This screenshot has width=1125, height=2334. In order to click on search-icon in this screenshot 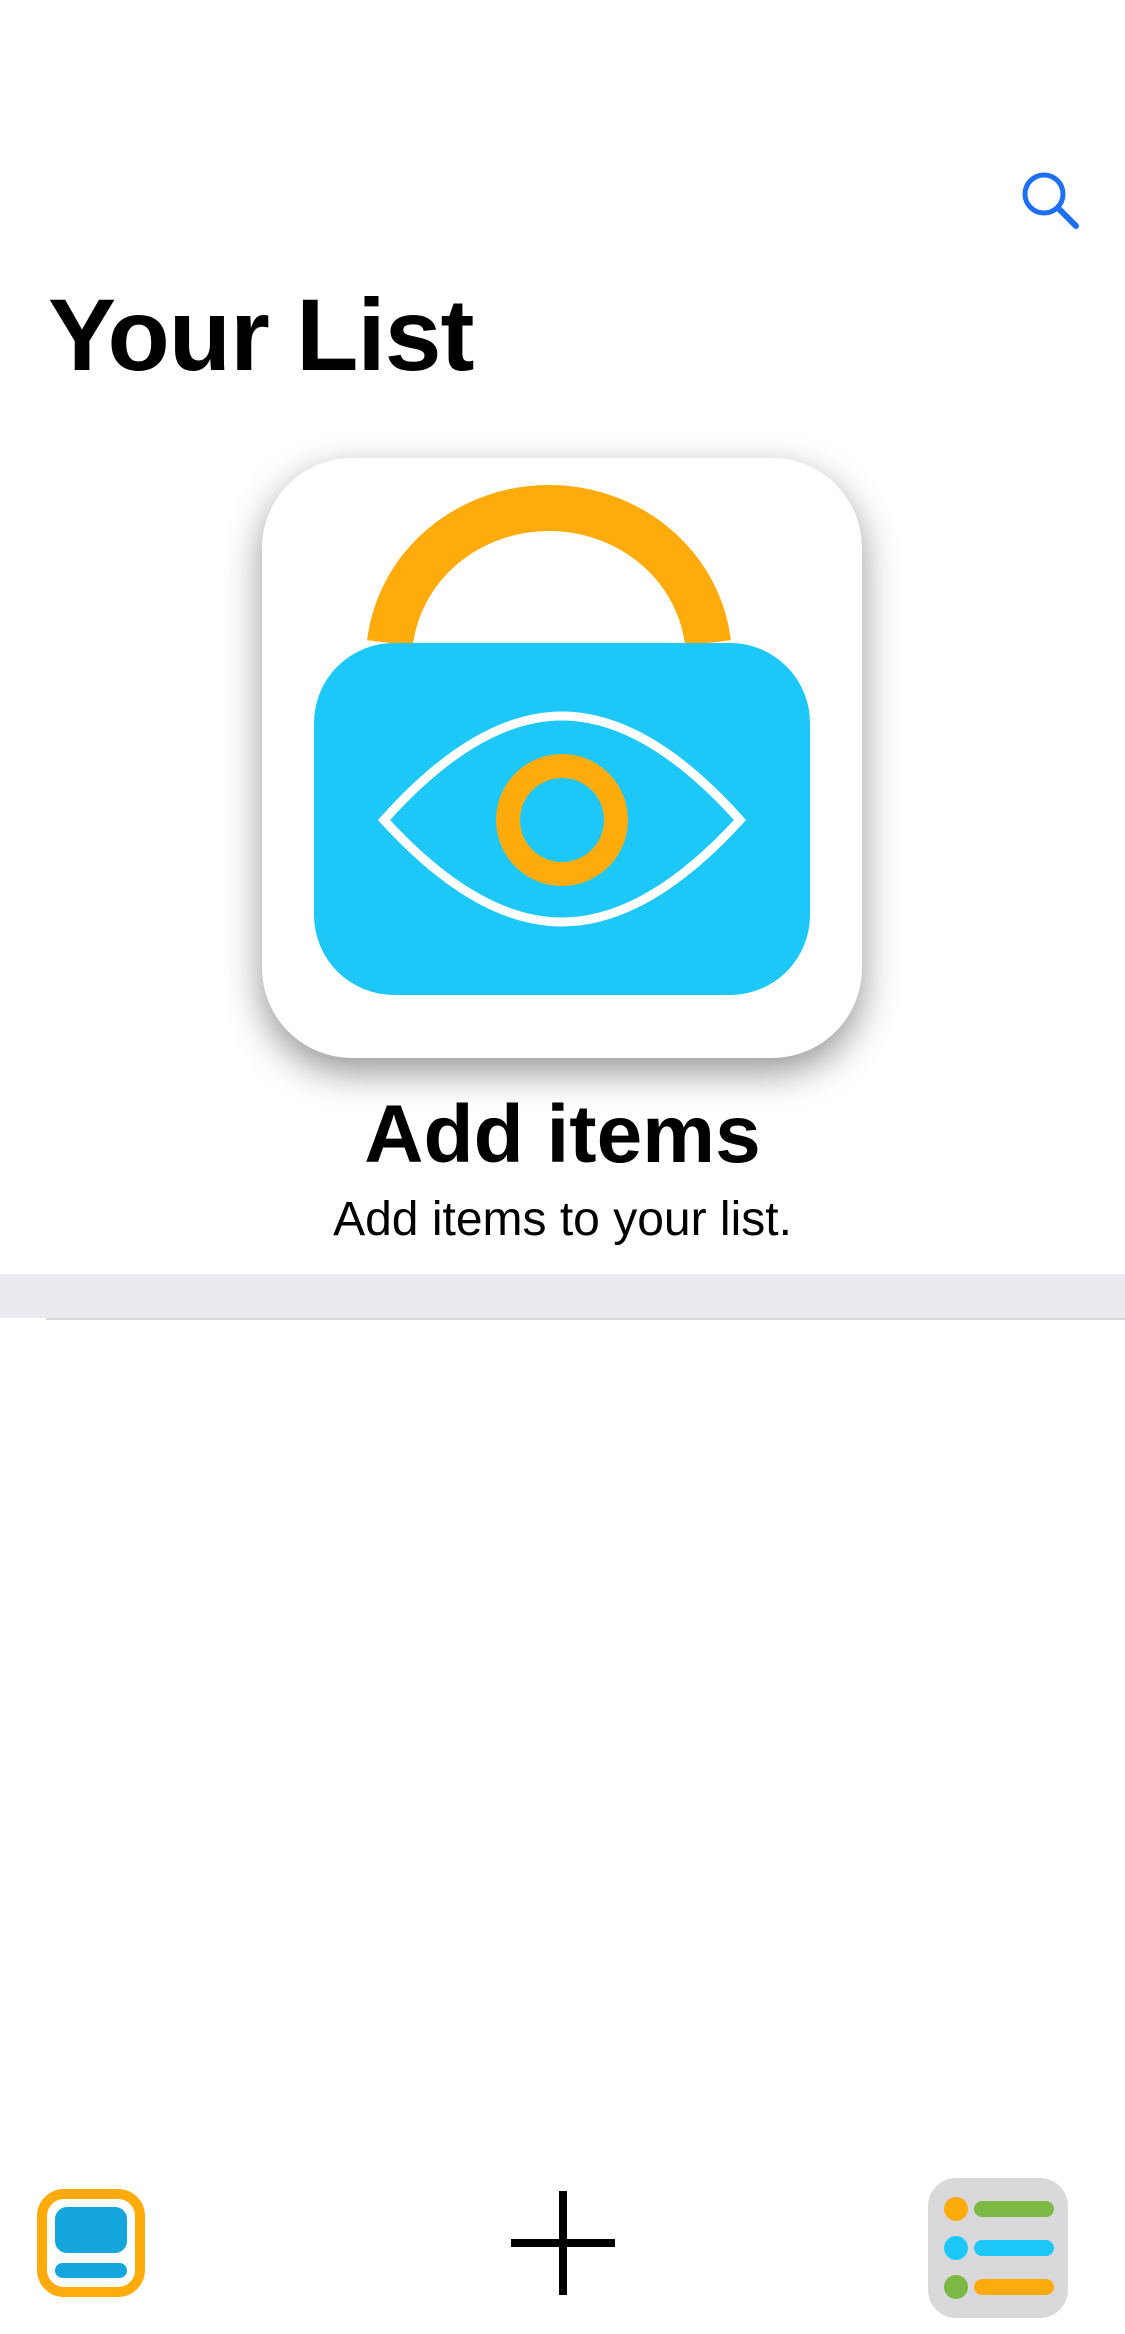, I will do `click(1050, 200)`.